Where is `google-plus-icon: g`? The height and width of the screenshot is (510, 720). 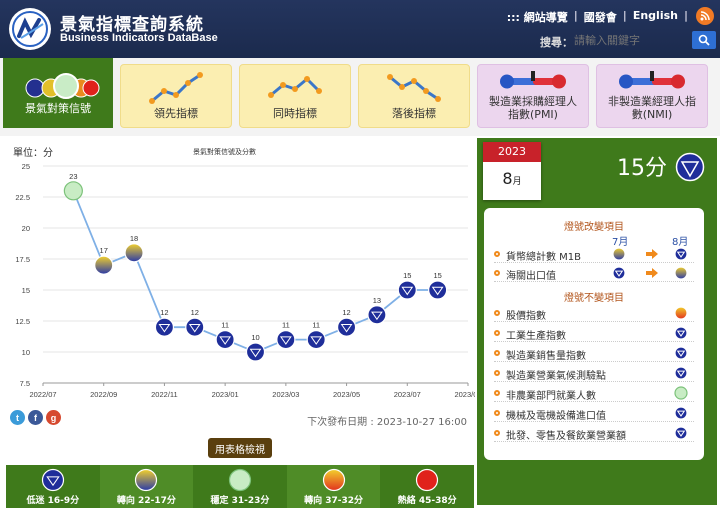
google-plus-icon: g is located at coordinates (53, 417).